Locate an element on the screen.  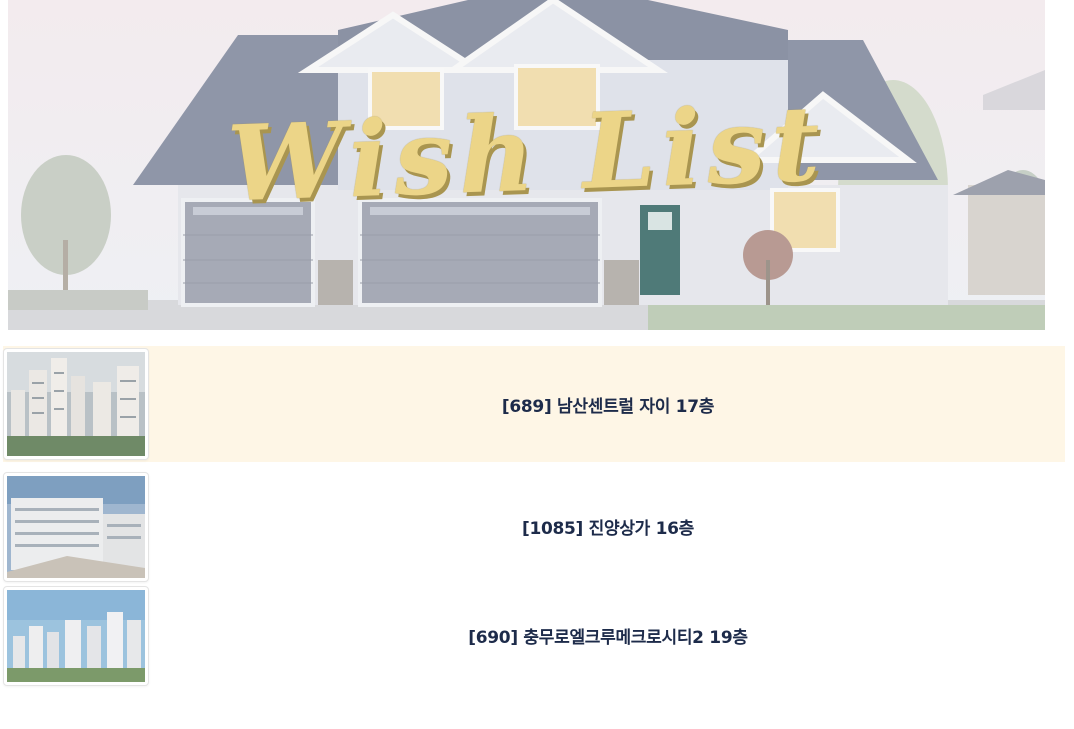
item-label: [1085] 진양상가 16층 is located at coordinates (608, 526).